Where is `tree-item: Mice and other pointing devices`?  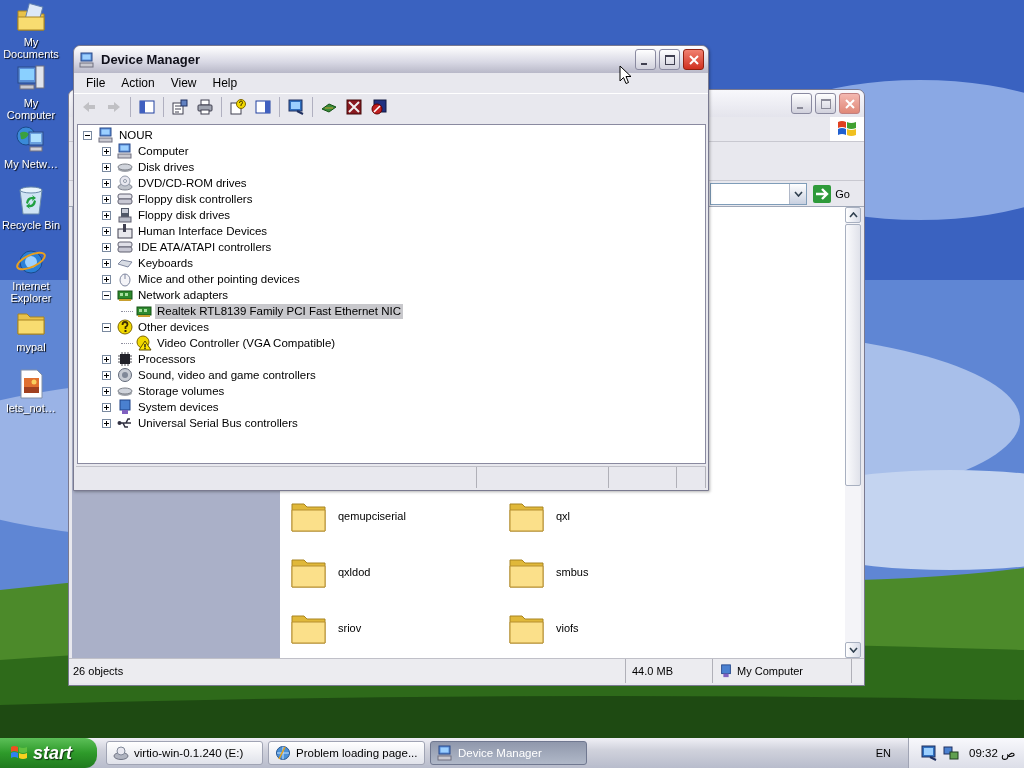
tree-item: Mice and other pointing devices is located at coordinates (219, 279).